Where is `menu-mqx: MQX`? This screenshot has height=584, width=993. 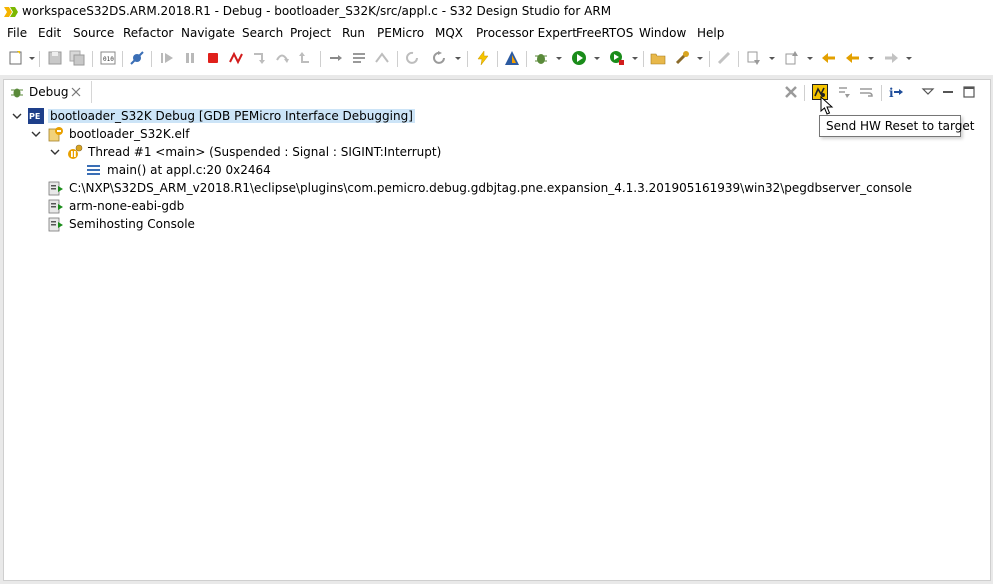
menu-mqx: MQX is located at coordinates (449, 33).